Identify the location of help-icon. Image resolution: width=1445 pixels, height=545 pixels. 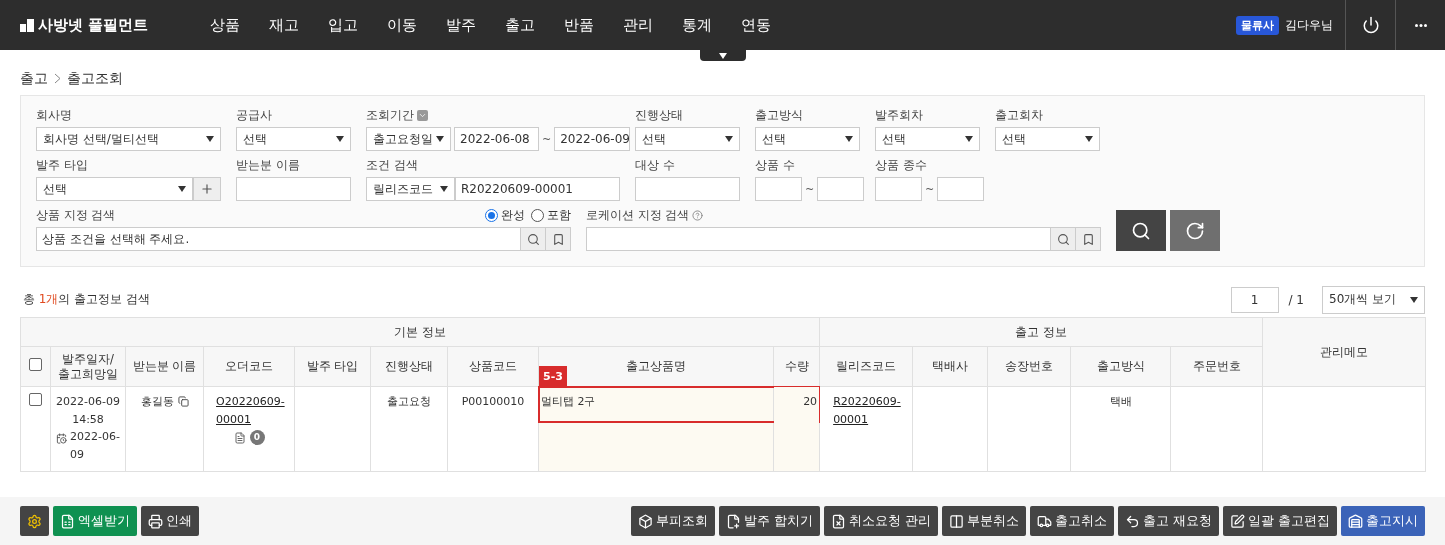
(698, 215).